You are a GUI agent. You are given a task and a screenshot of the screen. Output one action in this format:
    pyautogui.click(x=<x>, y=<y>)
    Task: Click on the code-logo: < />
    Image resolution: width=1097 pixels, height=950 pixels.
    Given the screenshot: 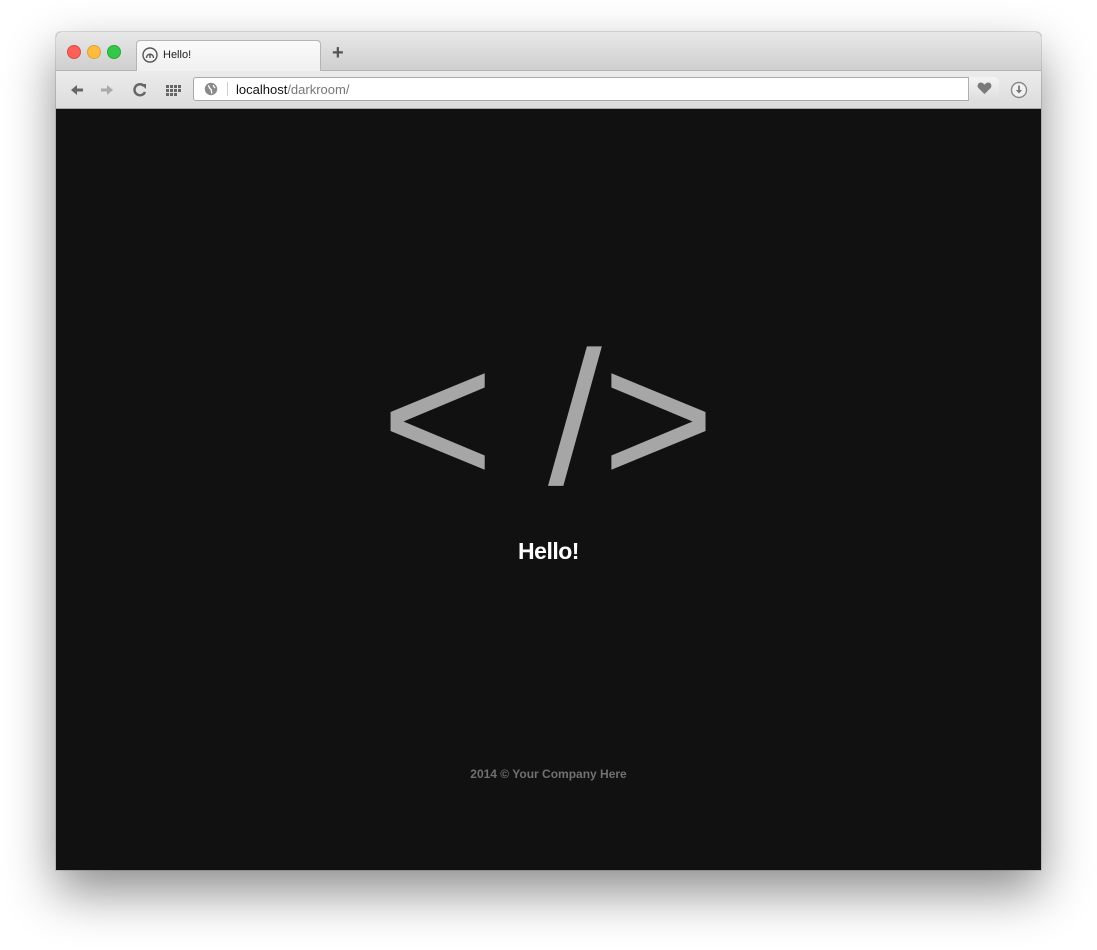 What is the action you would take?
    pyautogui.click(x=548, y=421)
    